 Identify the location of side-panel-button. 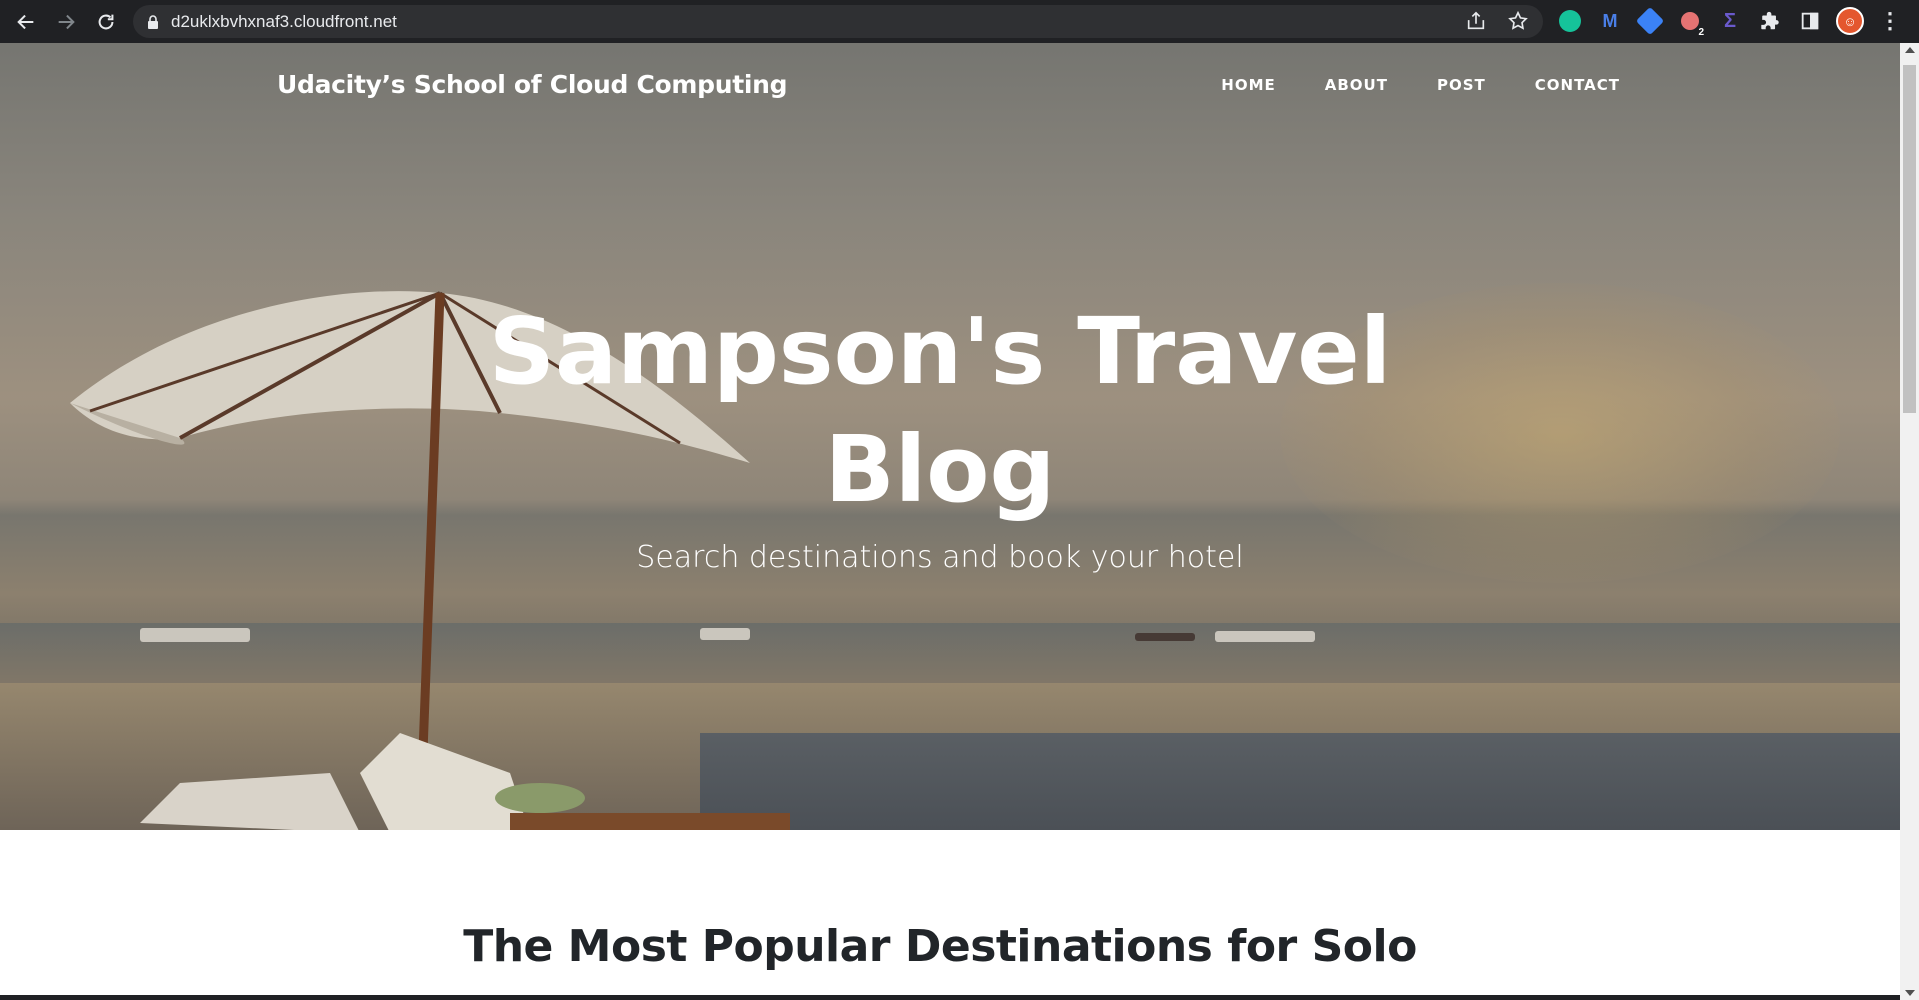
(1810, 21).